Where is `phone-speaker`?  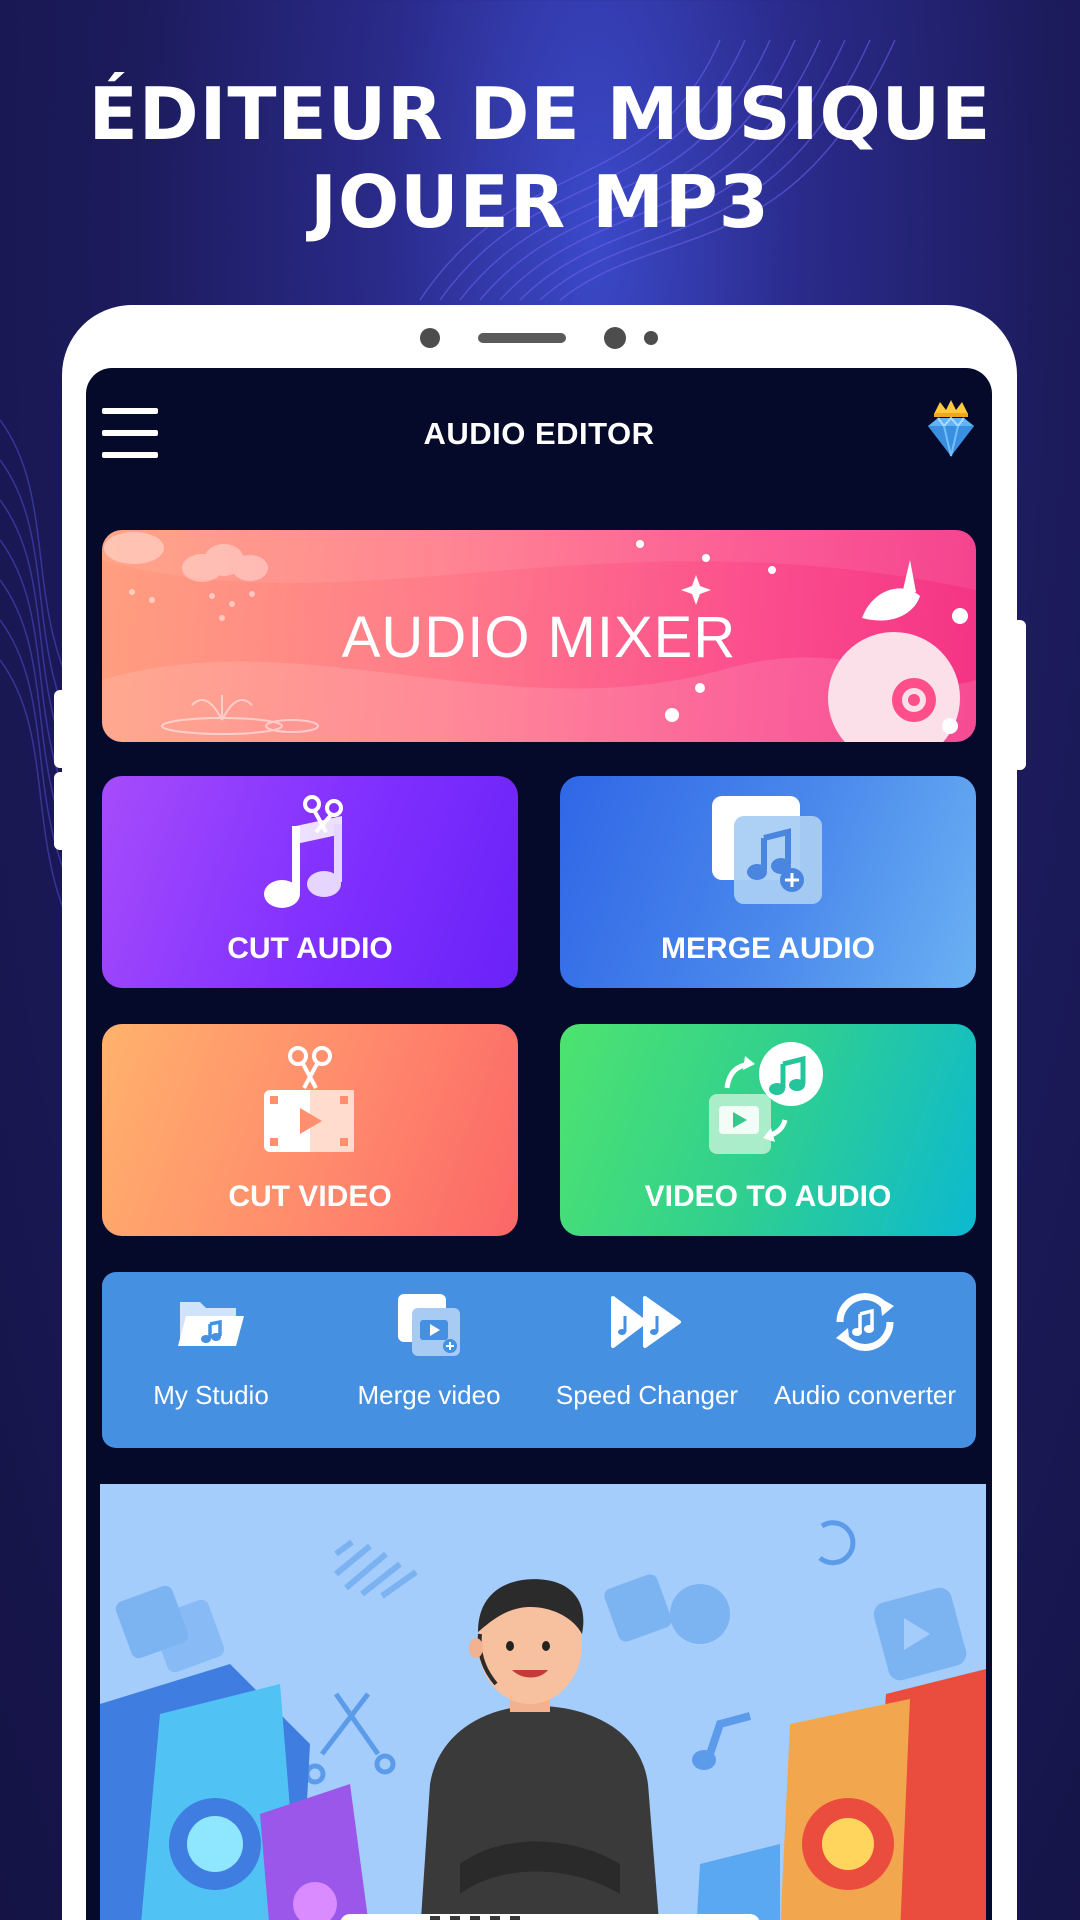
phone-speaker is located at coordinates (522, 338).